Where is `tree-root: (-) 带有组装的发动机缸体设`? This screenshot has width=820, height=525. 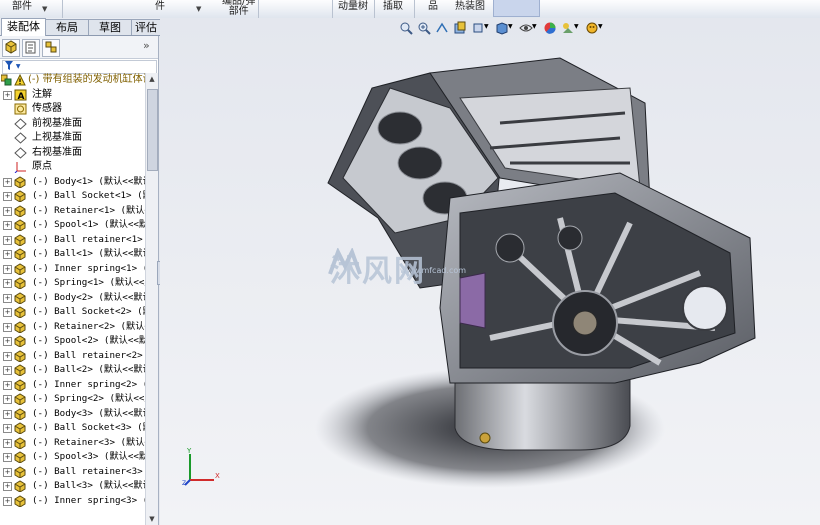
tree-root: (-) 带有组装的发动机缸体设 is located at coordinates (72, 80).